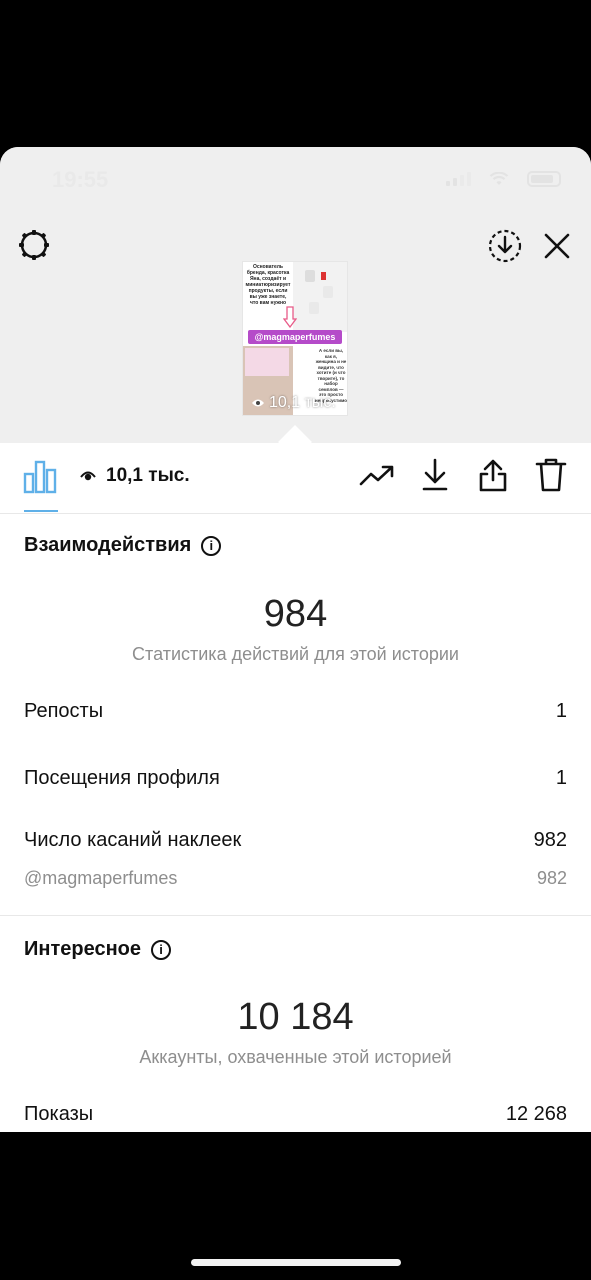 The width and height of the screenshot is (591, 1280). I want to click on metric-value: 12 268, so click(536, 1114).